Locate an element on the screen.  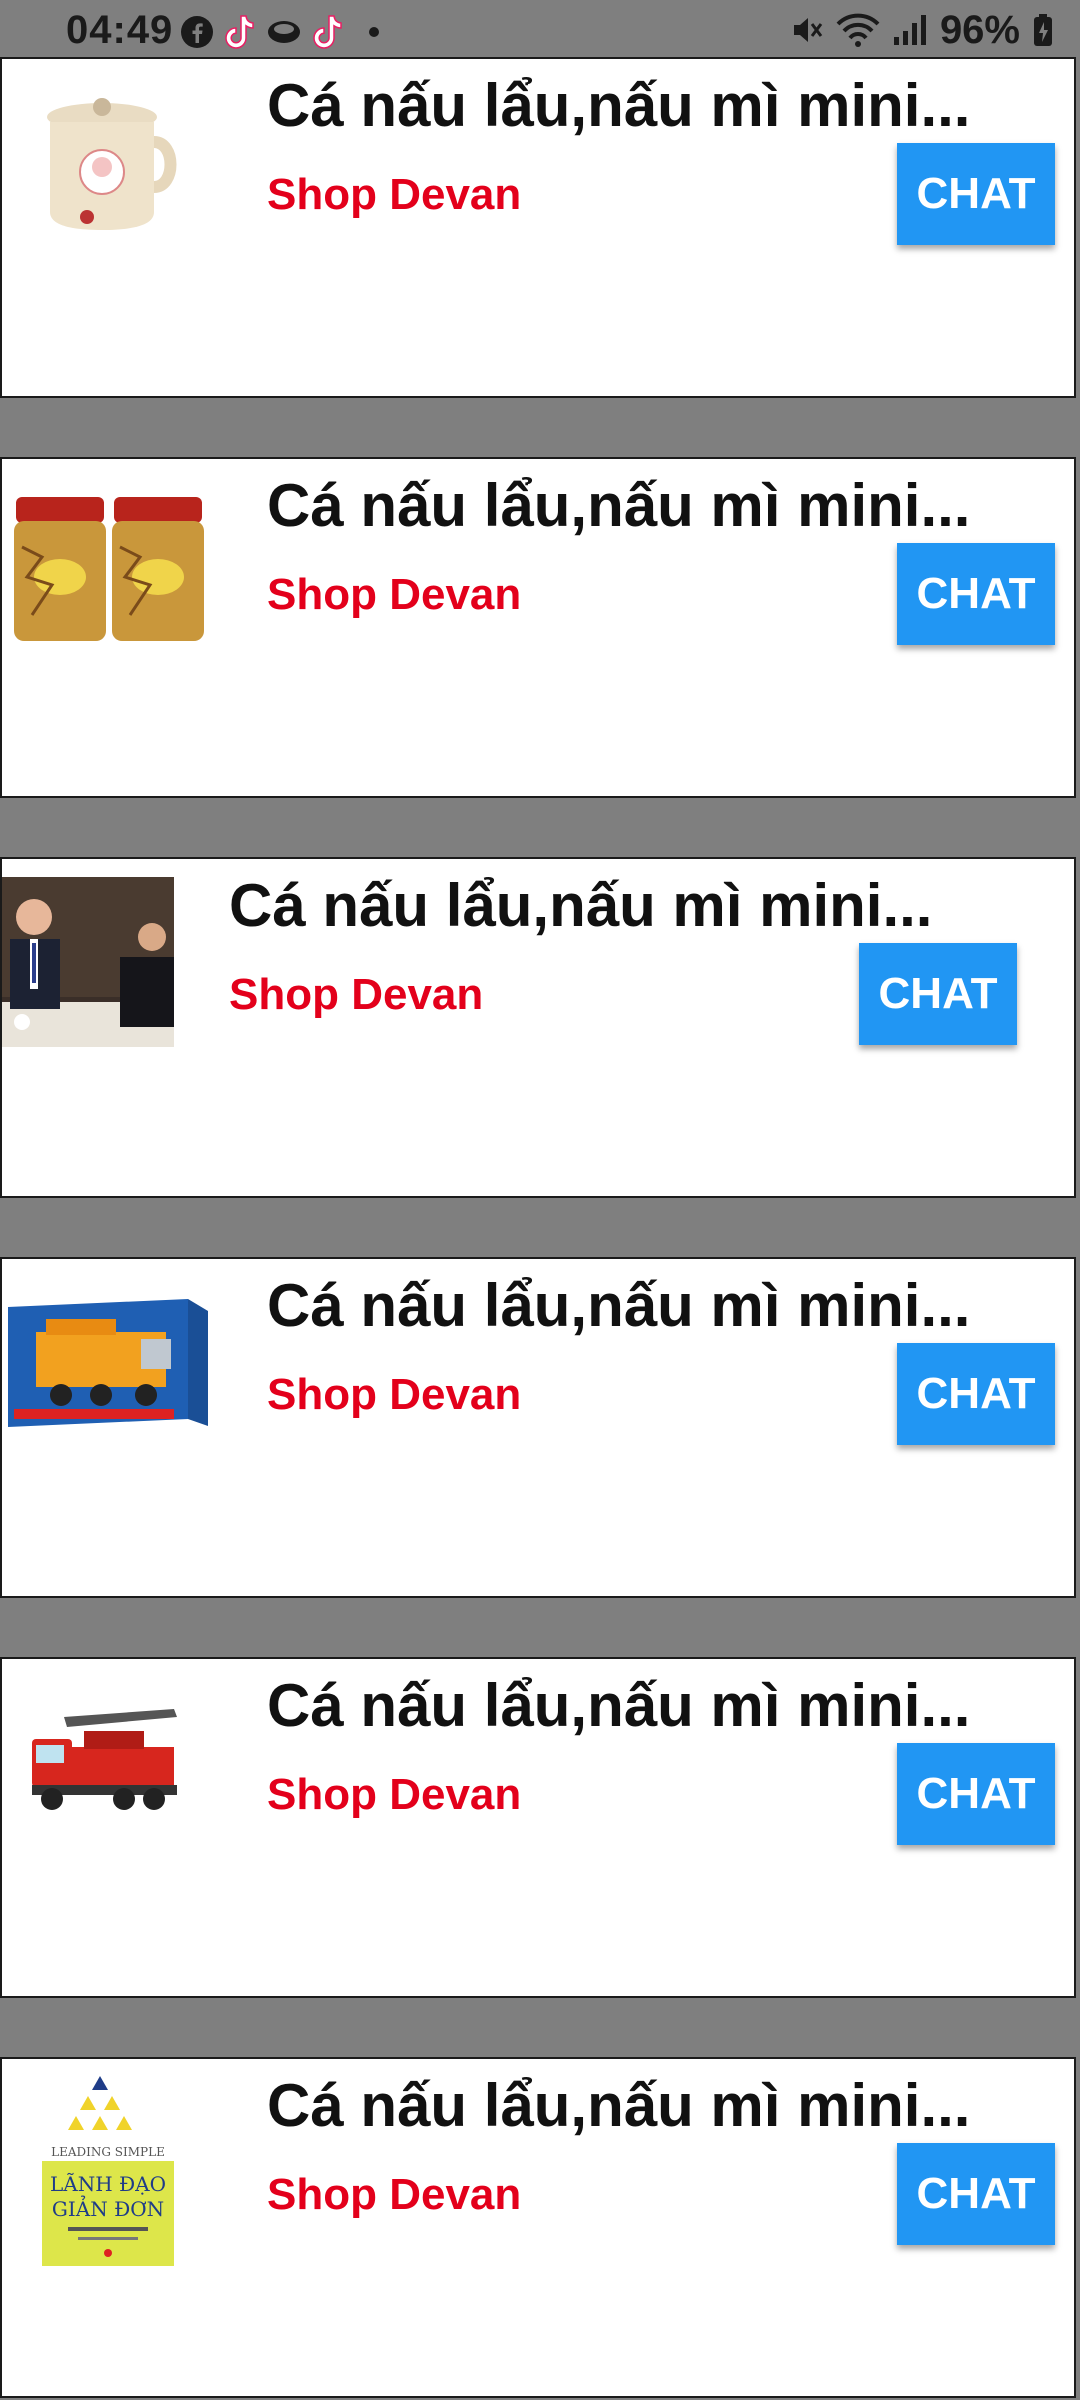
toy-crane-truck-box-image is located at coordinates (108, 1364).